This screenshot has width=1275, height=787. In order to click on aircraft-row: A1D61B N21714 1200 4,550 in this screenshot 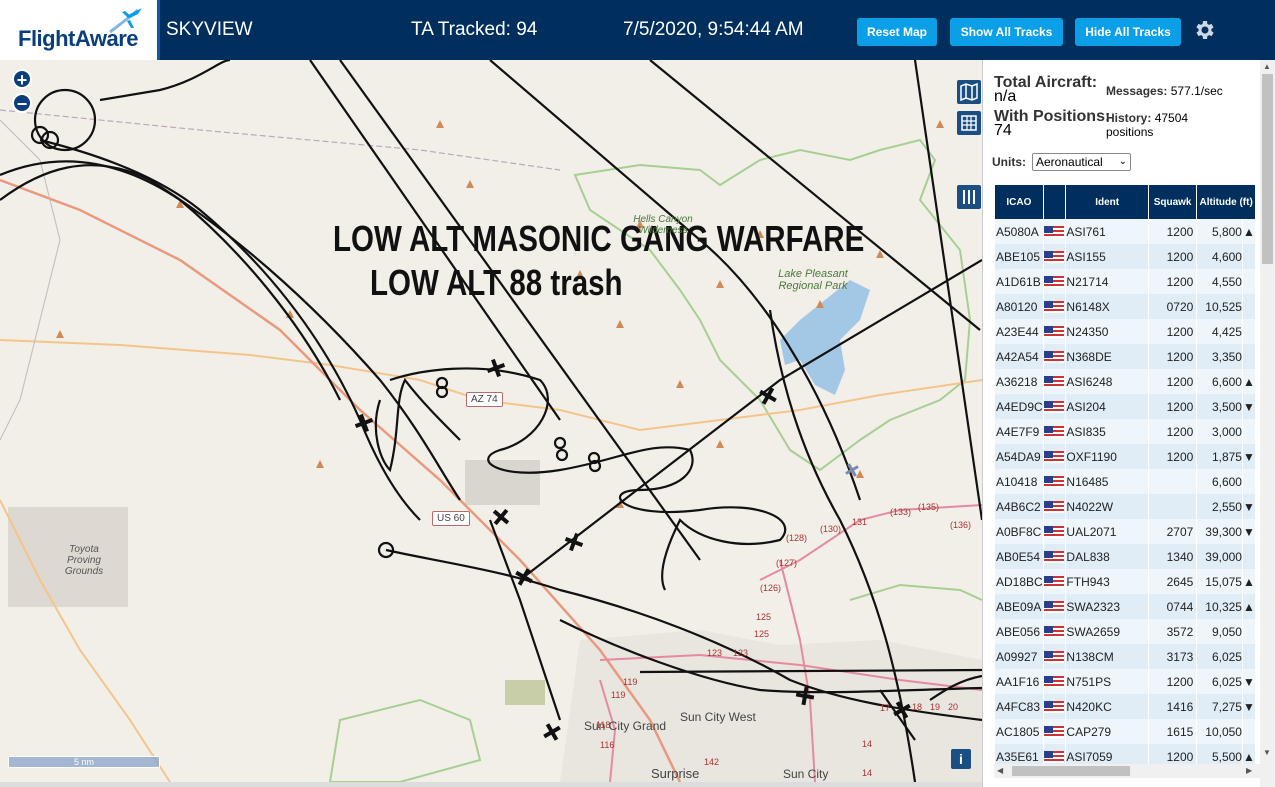, I will do `click(1125, 281)`.